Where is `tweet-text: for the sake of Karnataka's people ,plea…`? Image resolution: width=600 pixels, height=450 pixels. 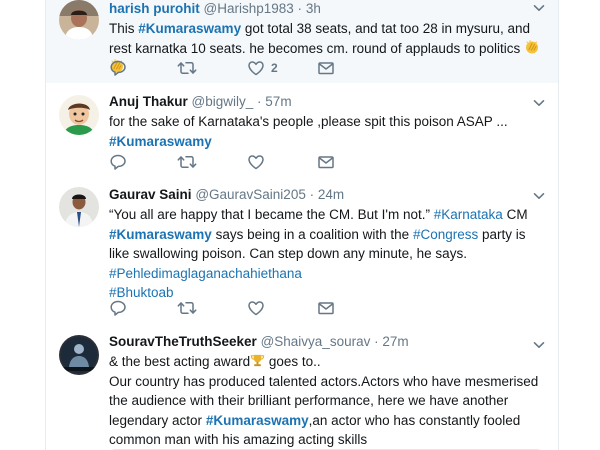
tweet-text: for the sake of Karnataka's people ,plea… is located at coordinates (308, 131).